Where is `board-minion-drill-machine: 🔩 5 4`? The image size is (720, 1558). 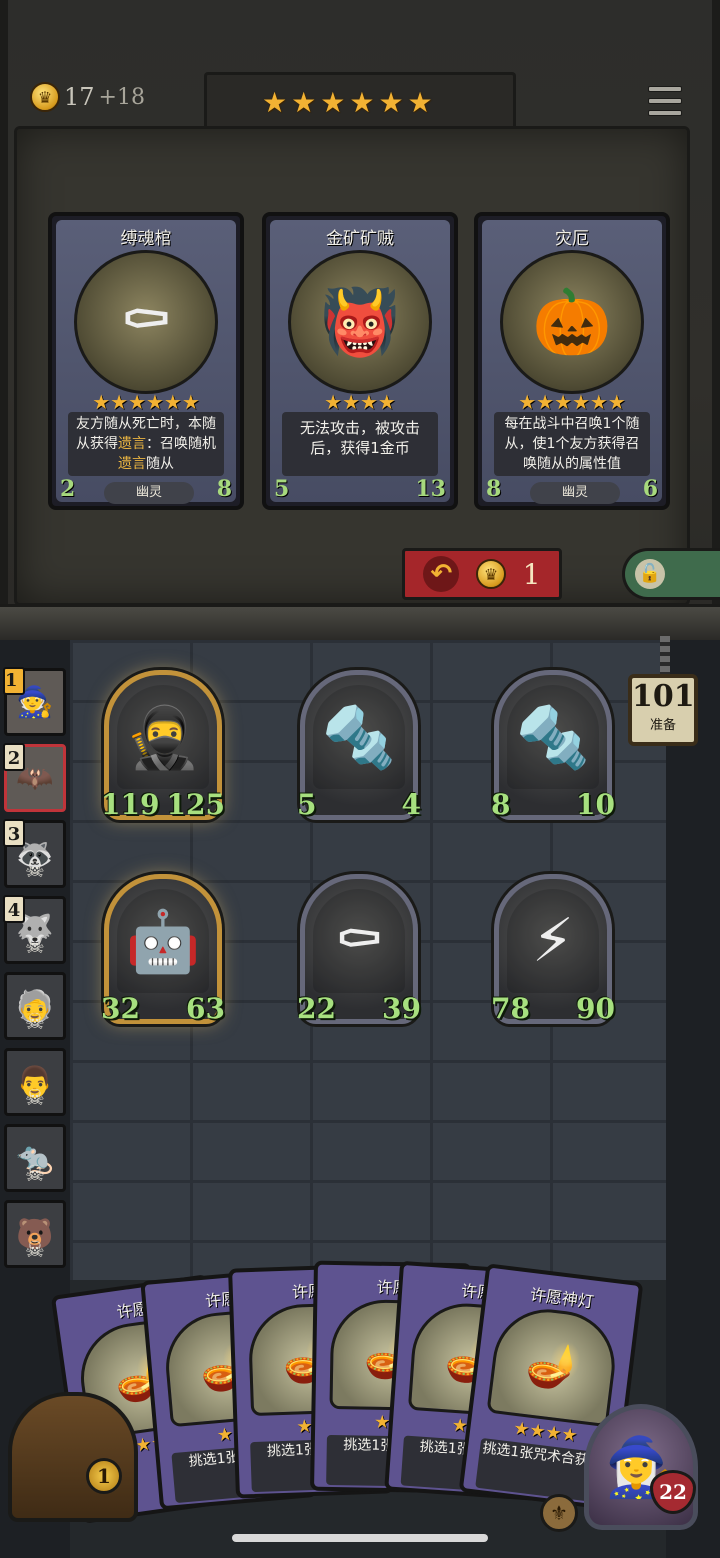
board-minion-drill-machine: 🔩 5 4 is located at coordinates (359, 745).